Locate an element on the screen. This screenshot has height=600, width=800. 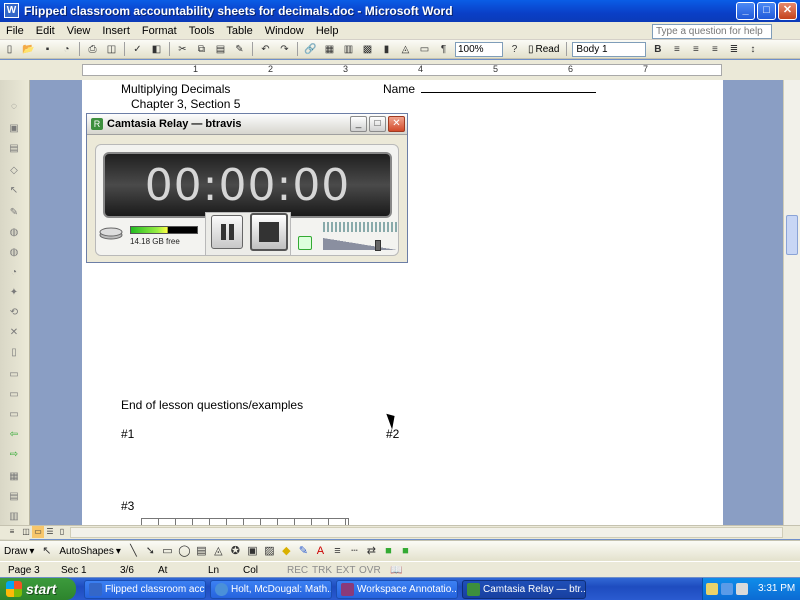
outline-view-icon: ☰ is located at coordinates (50, 532).